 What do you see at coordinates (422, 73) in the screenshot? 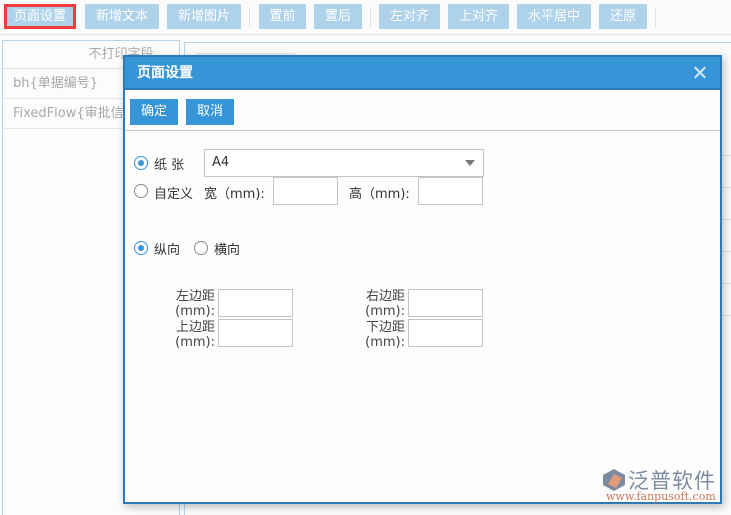
I see `dialog-title-bar: 页面设置` at bounding box center [422, 73].